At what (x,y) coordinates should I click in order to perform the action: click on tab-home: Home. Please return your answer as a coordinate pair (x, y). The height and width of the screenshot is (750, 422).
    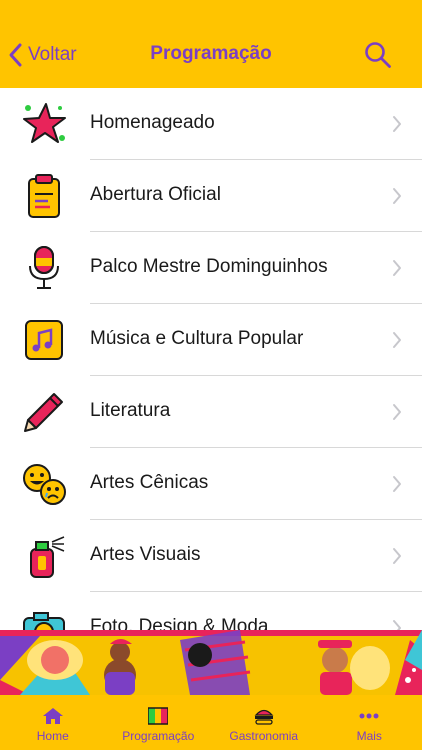
    Looking at the image, I should click on (53, 722).